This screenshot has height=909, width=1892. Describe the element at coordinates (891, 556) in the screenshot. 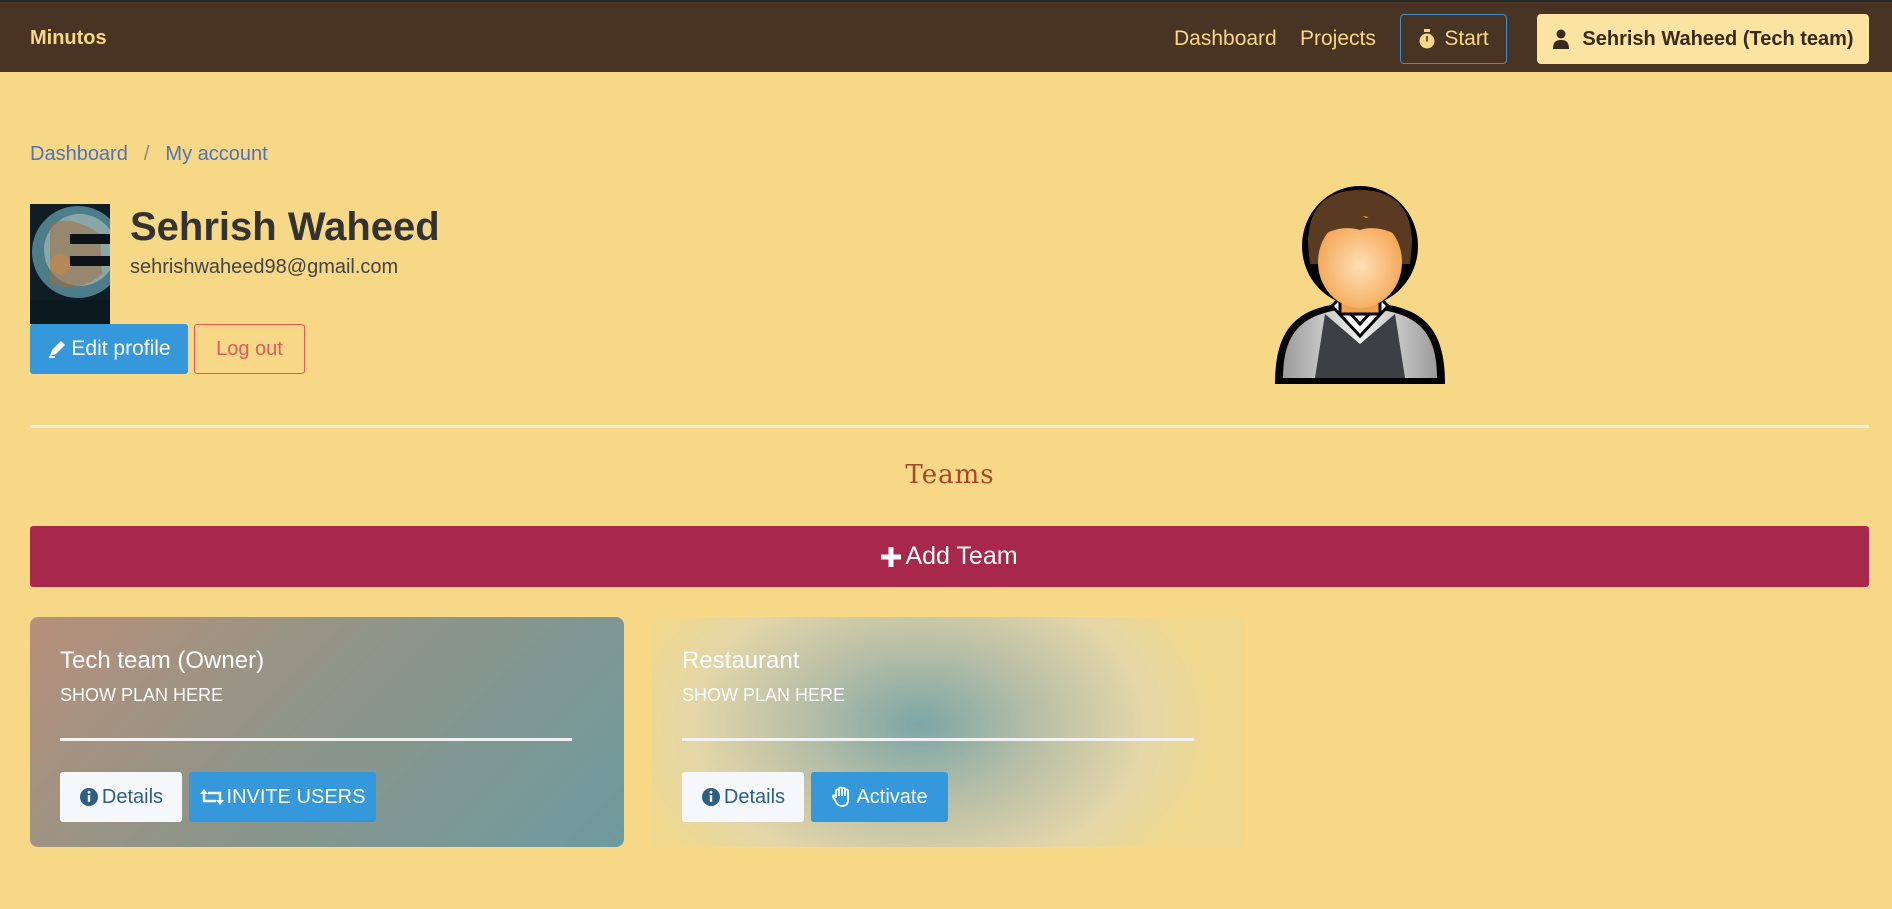

I see `plus-icon` at that location.